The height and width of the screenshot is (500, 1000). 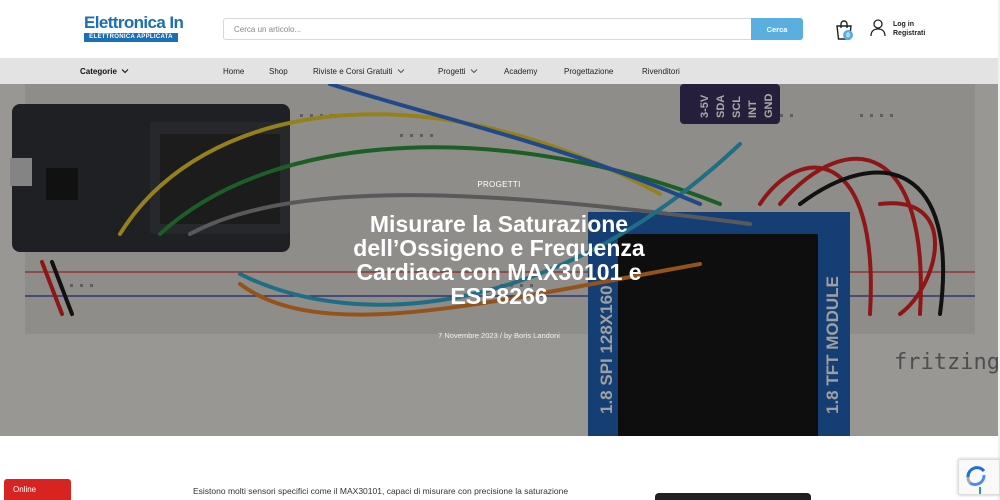 I want to click on post-category: PROGETTI, so click(x=499, y=184).